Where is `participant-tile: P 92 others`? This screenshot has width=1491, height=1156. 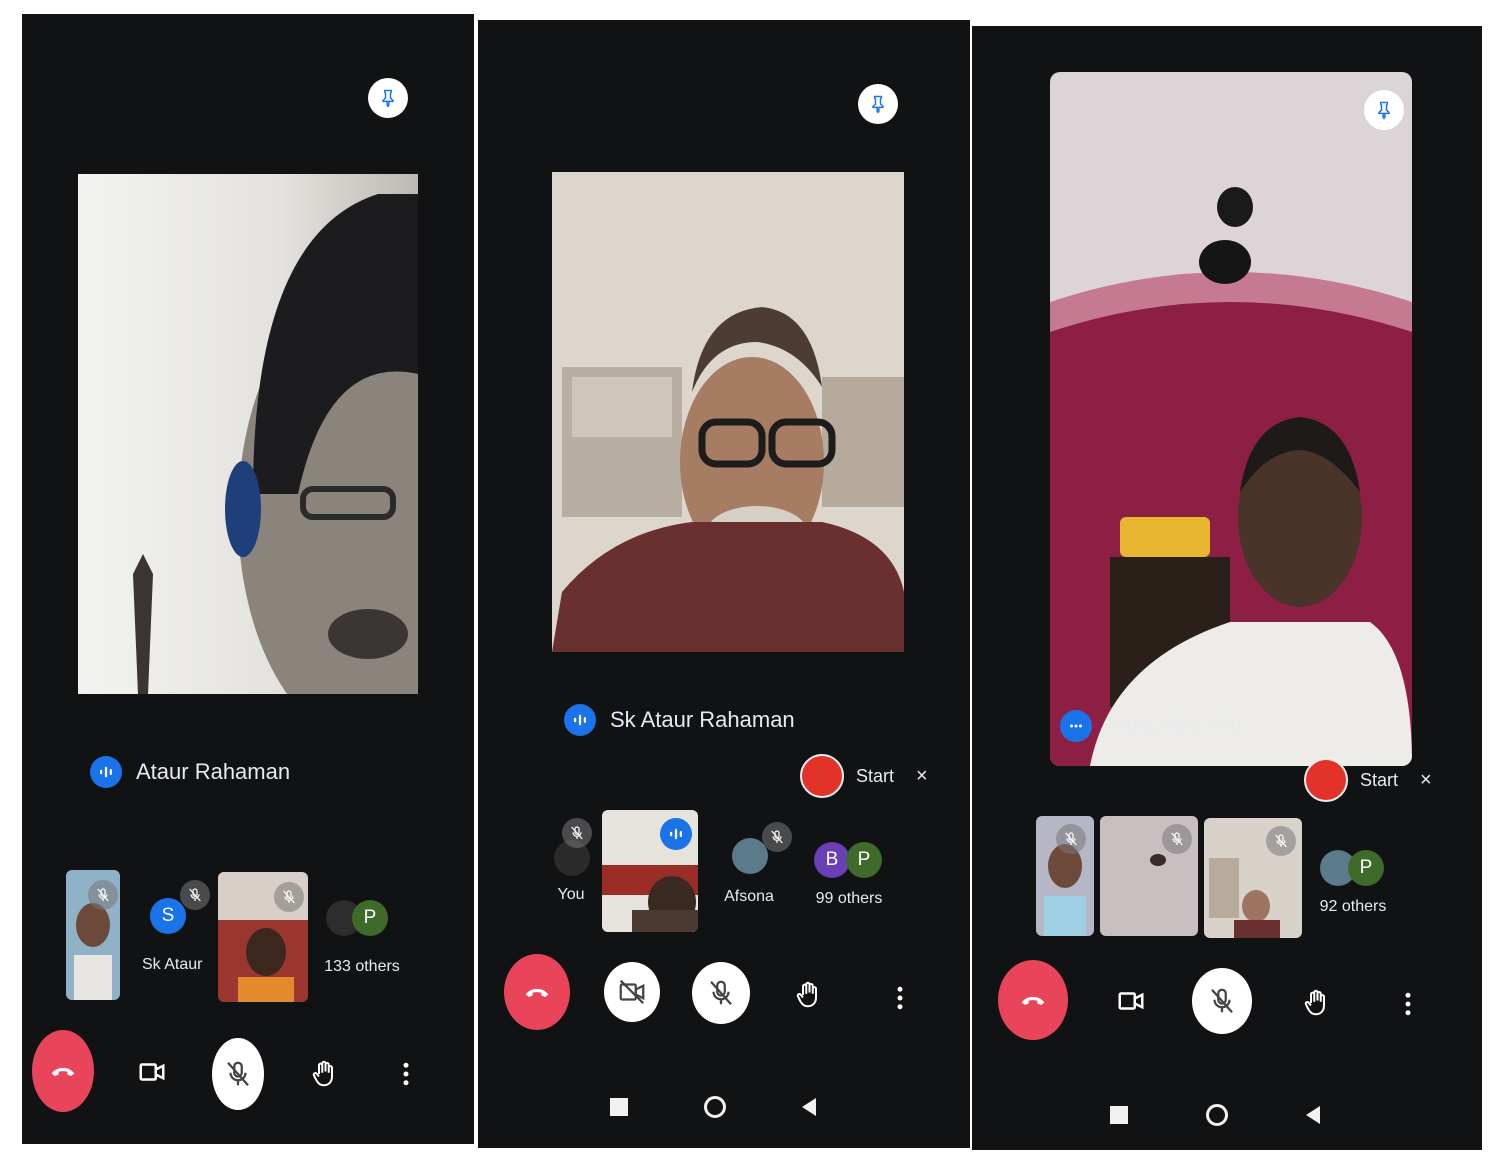
participant-tile: P 92 others is located at coordinates (1371, 891).